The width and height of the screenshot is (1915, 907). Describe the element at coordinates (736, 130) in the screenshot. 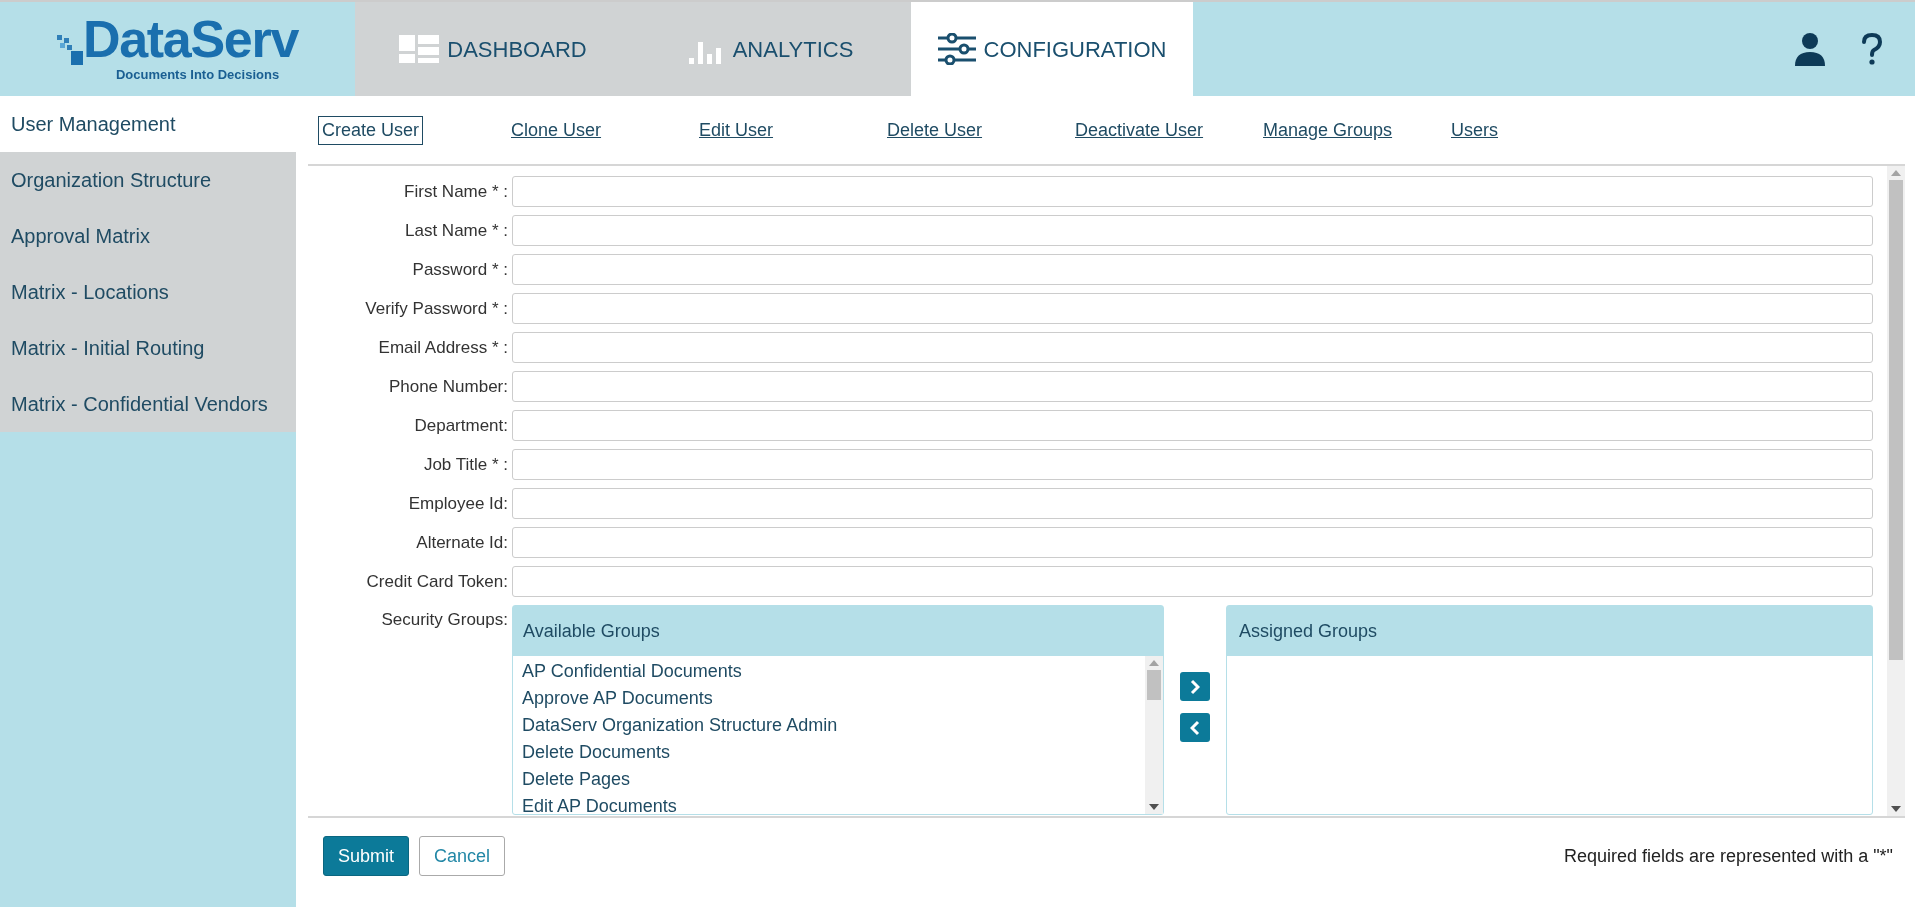

I see `action-link: Edit User` at that location.